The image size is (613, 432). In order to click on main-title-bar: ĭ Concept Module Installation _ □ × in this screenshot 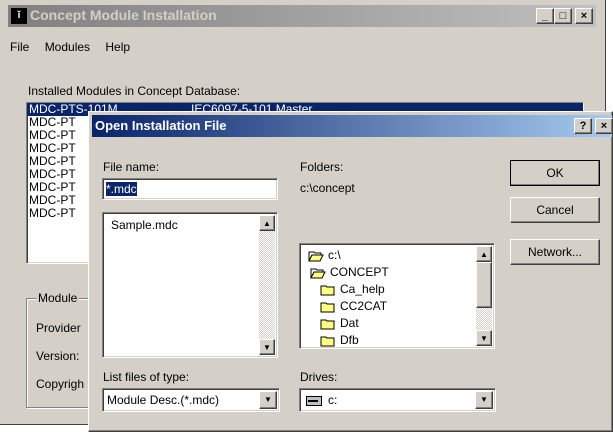, I will do `click(302, 16)`.